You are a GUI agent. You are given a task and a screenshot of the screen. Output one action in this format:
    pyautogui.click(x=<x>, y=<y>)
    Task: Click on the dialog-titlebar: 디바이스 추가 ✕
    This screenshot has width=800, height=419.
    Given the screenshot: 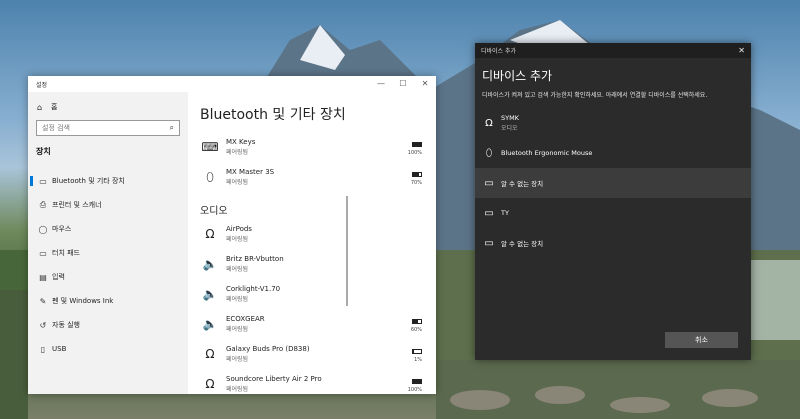 What is the action you would take?
    pyautogui.click(x=613, y=50)
    